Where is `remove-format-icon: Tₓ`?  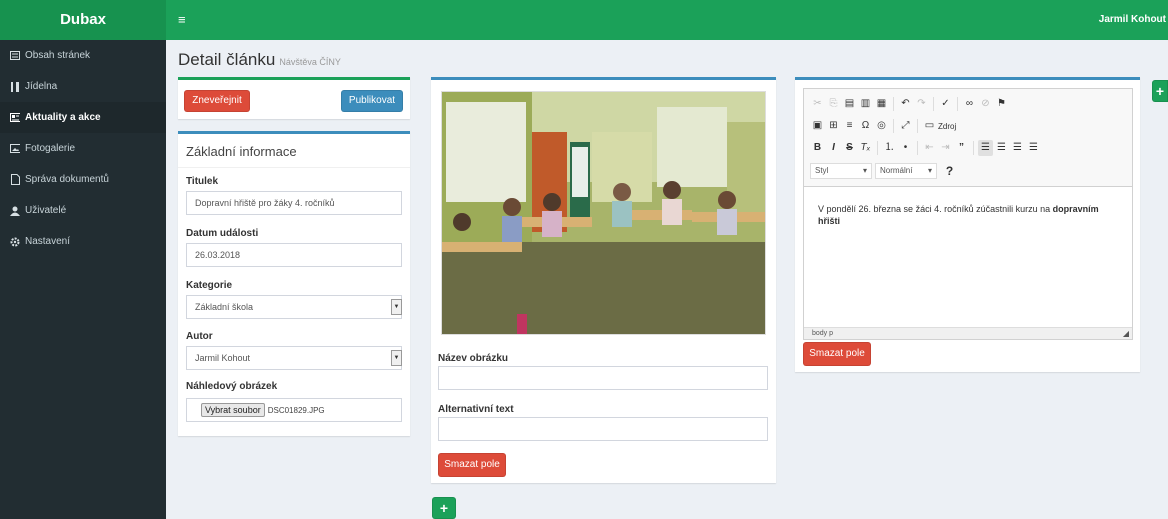
remove-format-icon: Tₓ is located at coordinates (865, 148).